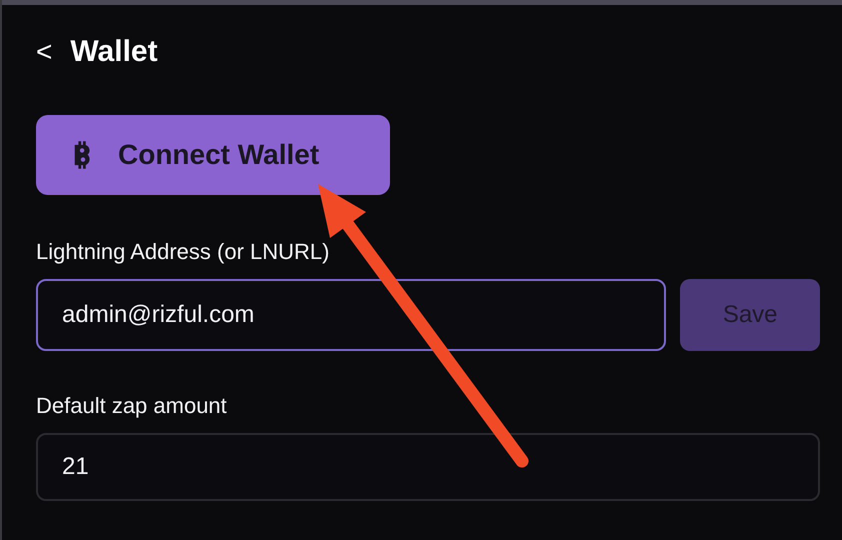  What do you see at coordinates (132, 406) in the screenshot?
I see `field-label: Default zap amount` at bounding box center [132, 406].